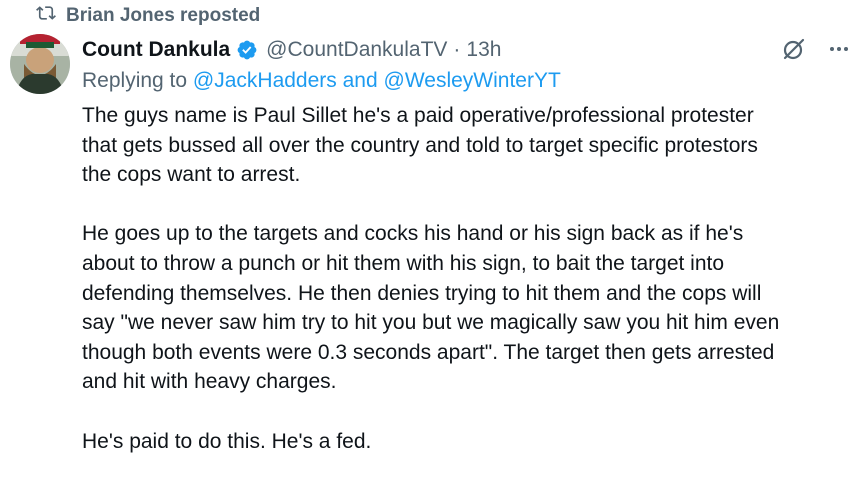  I want to click on author-avatar, so click(40, 64).